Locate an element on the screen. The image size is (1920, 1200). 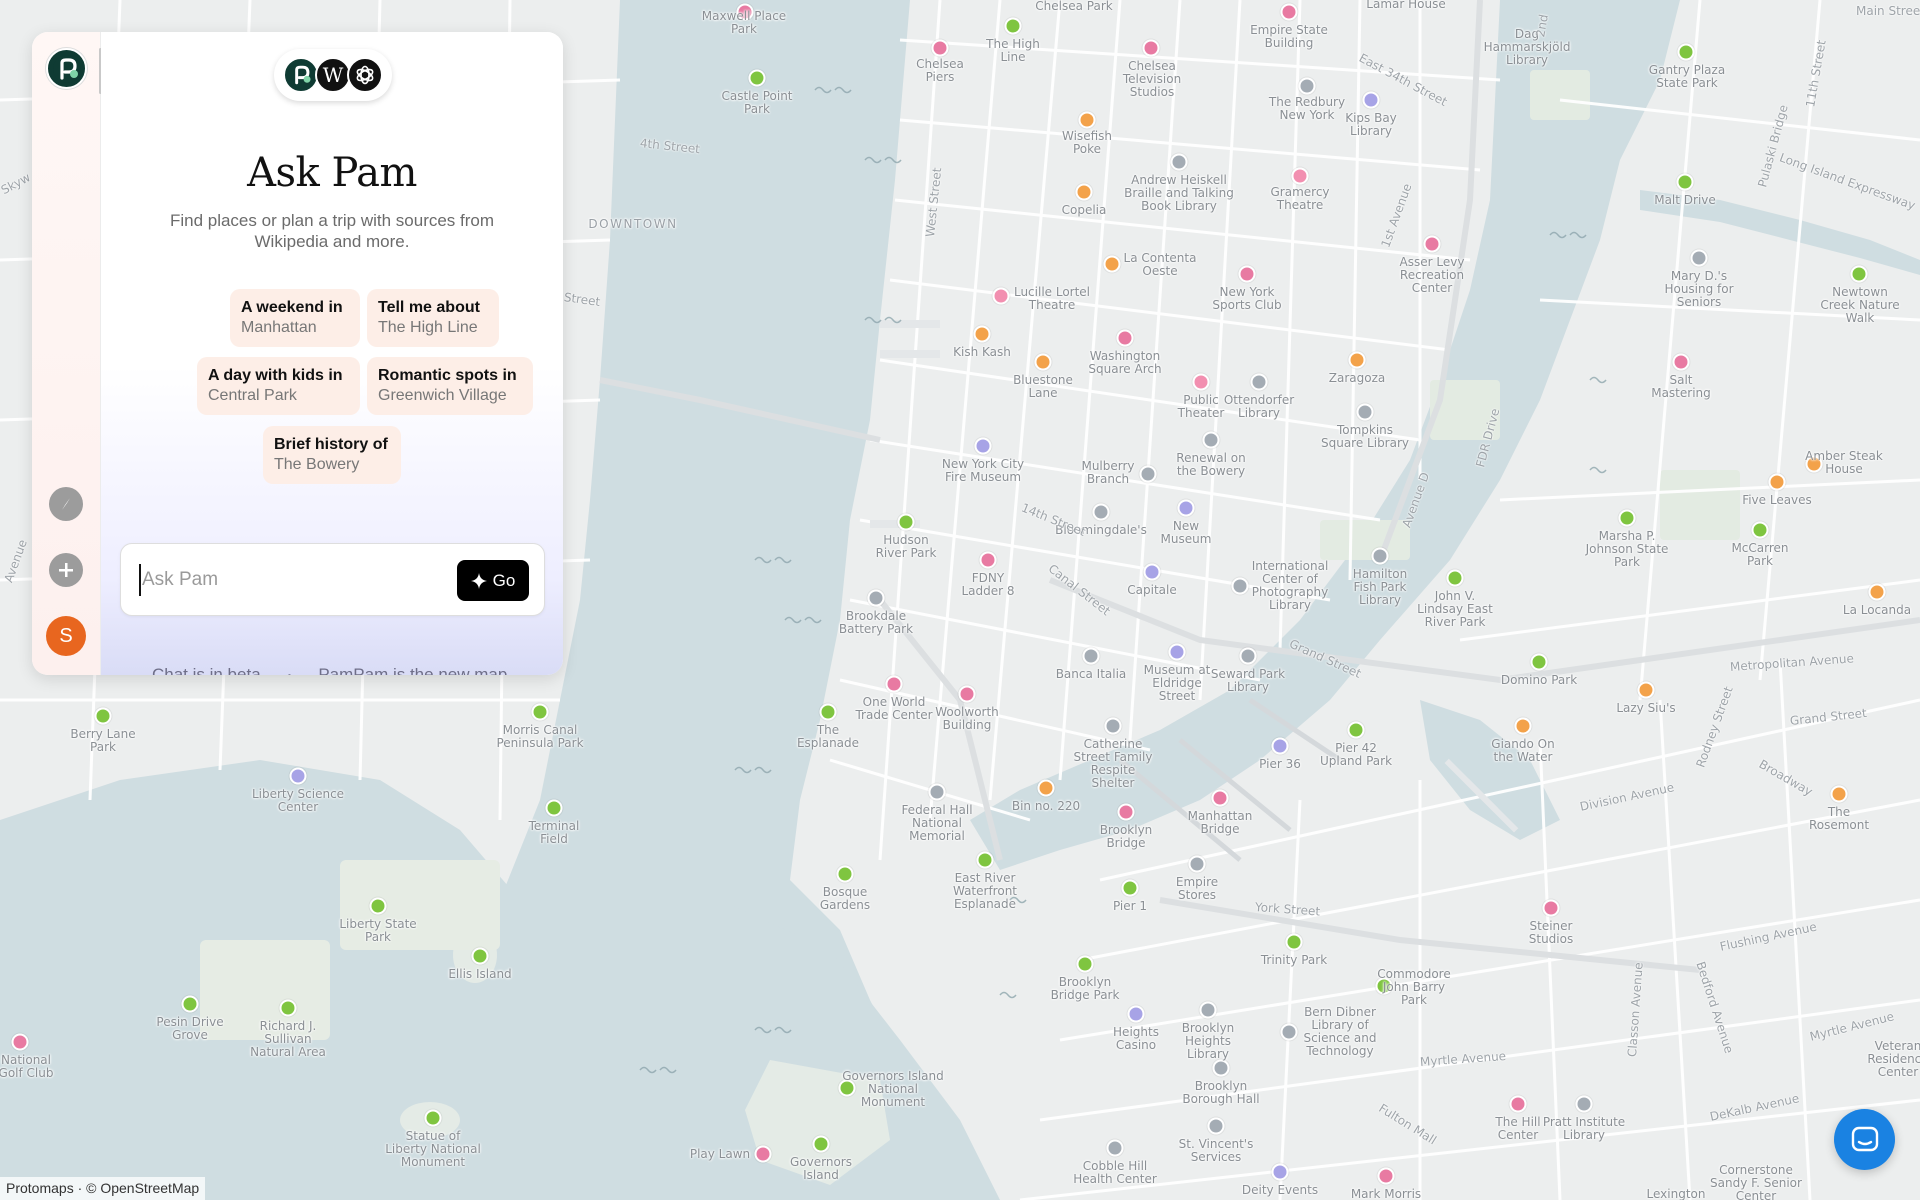
poi-lazy-sius is located at coordinates (1646, 690).